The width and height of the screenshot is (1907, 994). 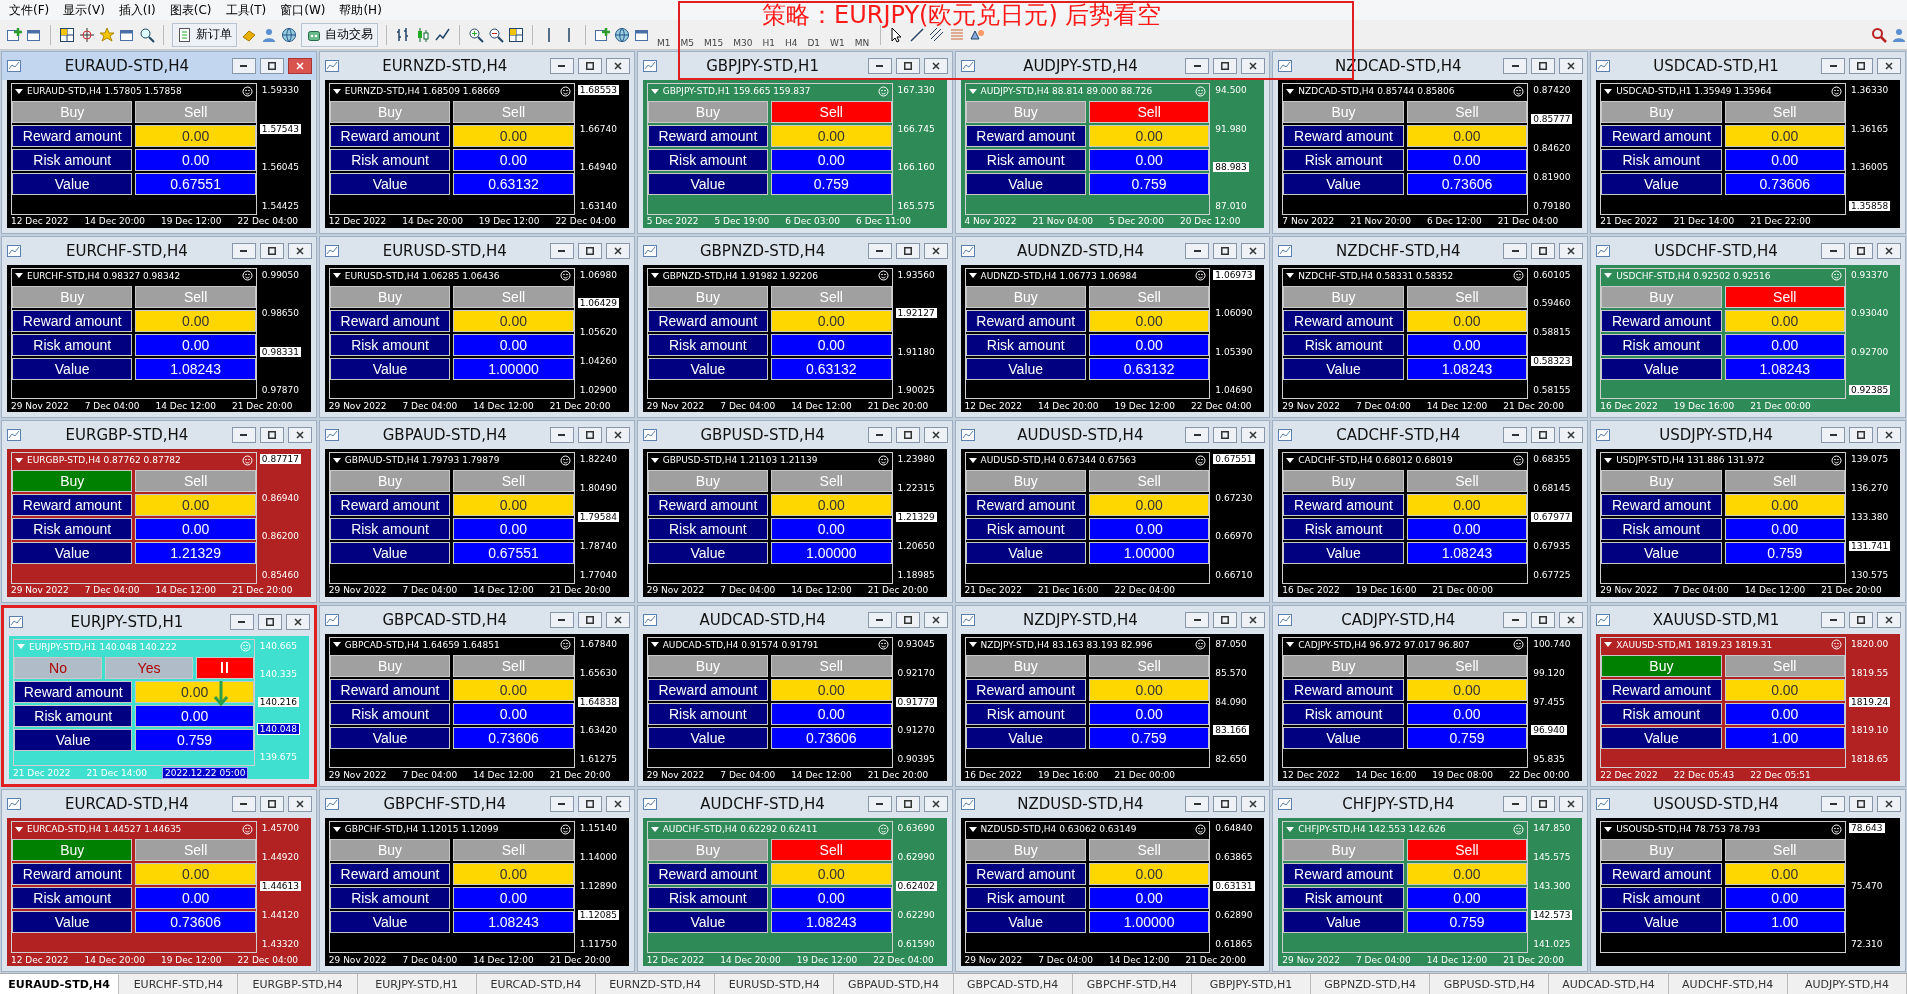 What do you see at coordinates (225, 667) in the screenshot?
I see `sell-button: ll` at bounding box center [225, 667].